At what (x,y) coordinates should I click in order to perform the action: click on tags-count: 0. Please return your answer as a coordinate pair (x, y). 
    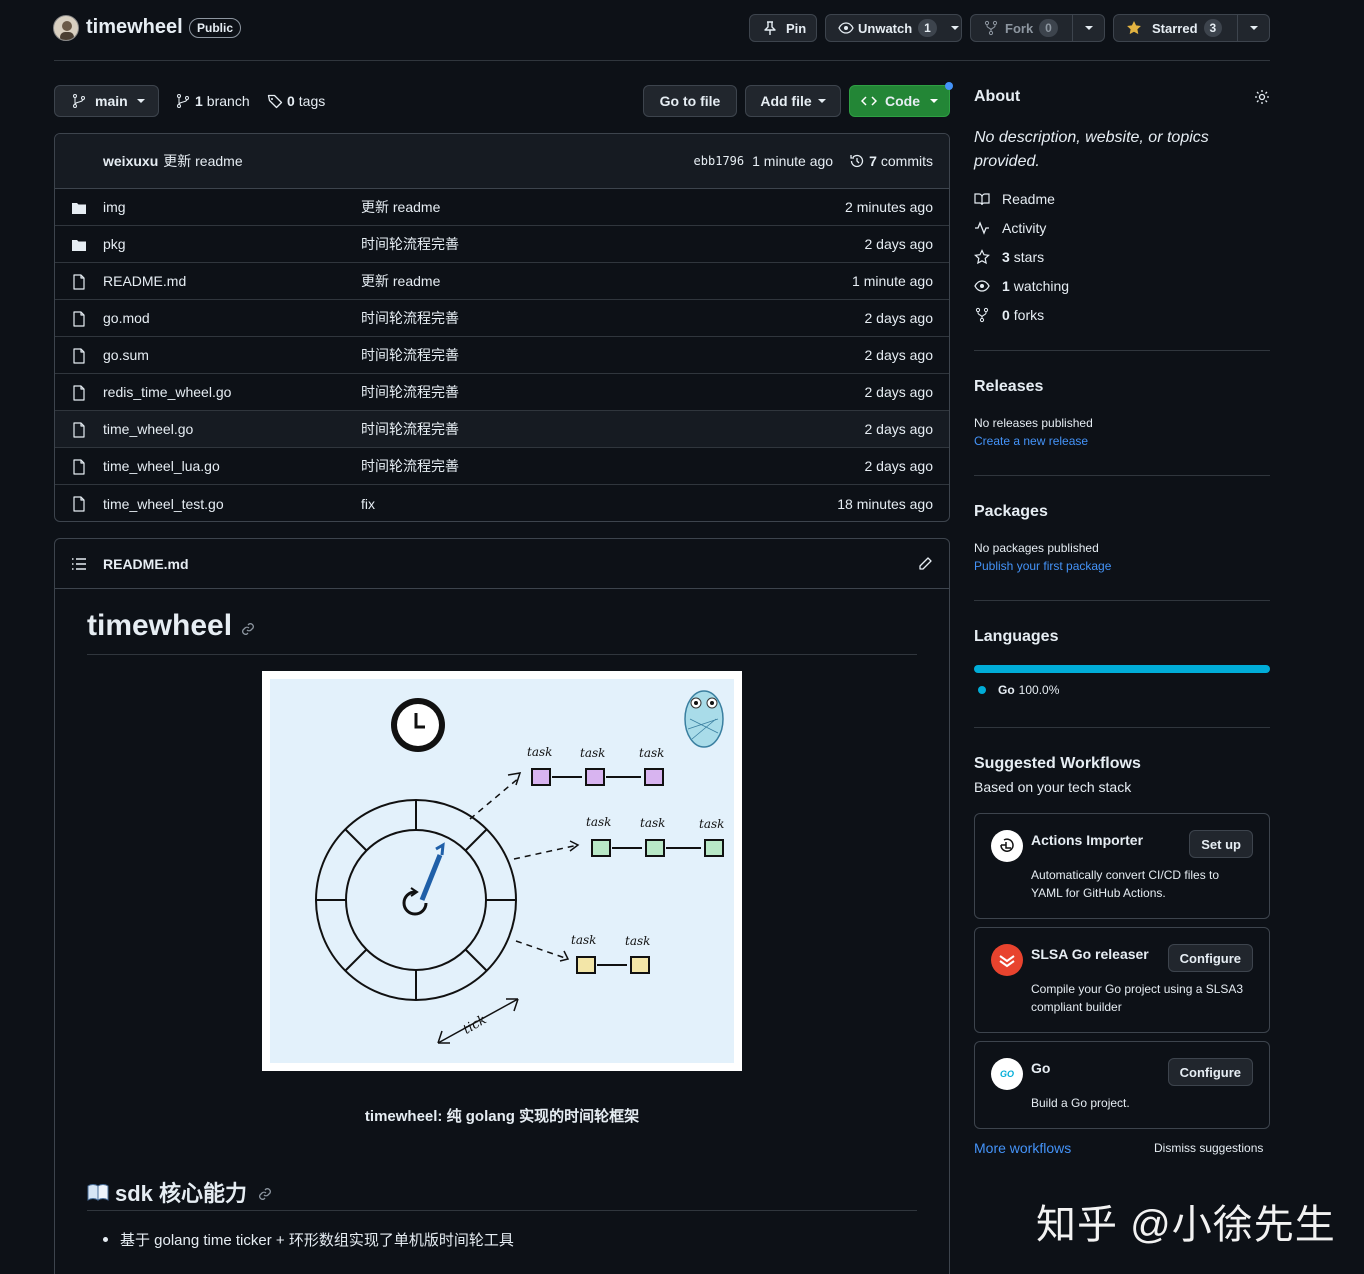
    Looking at the image, I should click on (291, 101).